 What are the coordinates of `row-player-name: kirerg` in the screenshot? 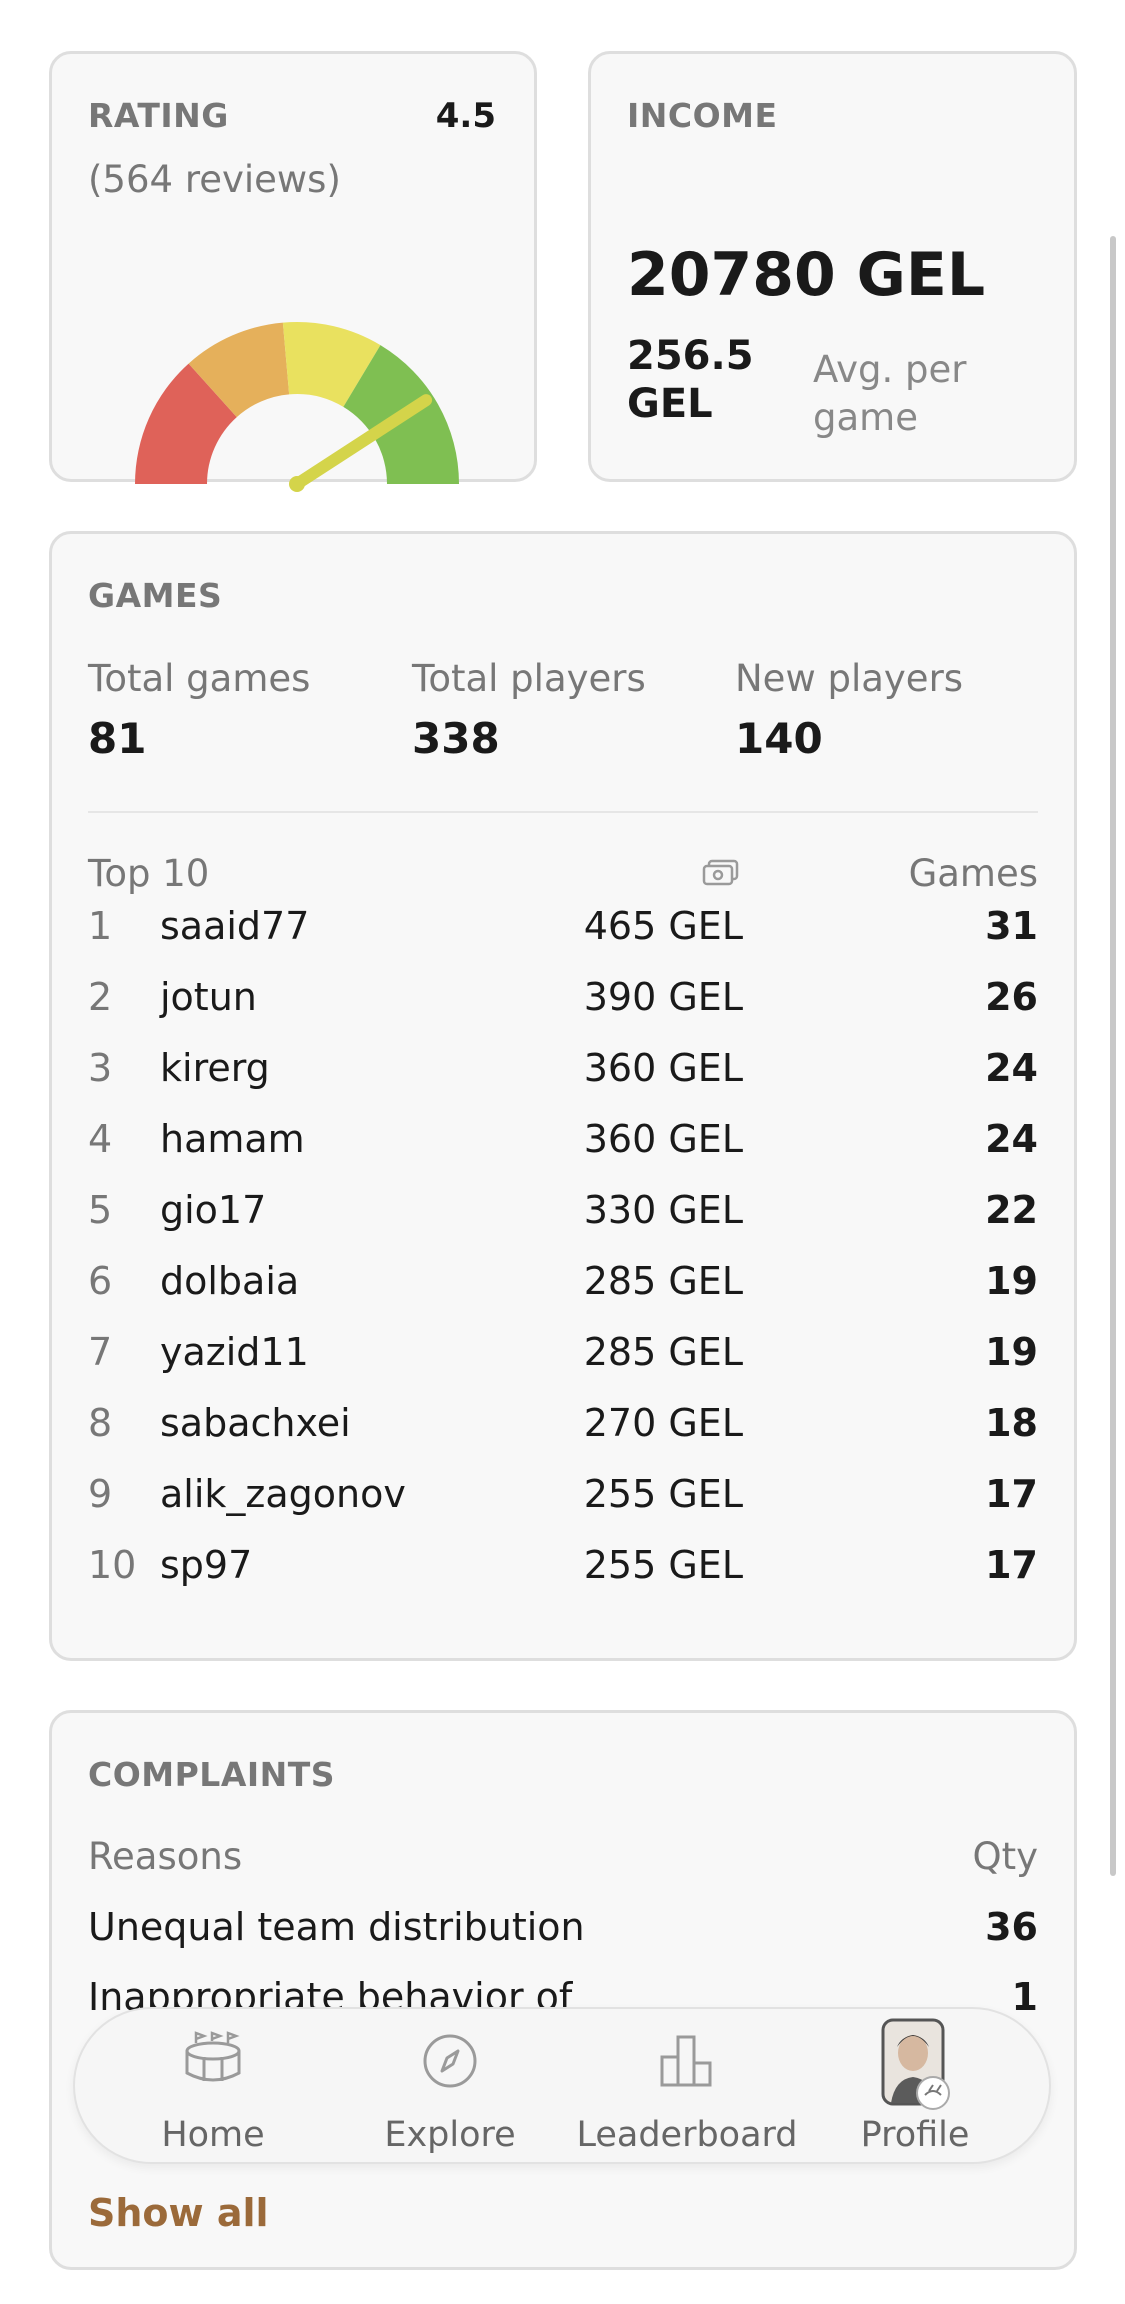 It's located at (215, 1068).